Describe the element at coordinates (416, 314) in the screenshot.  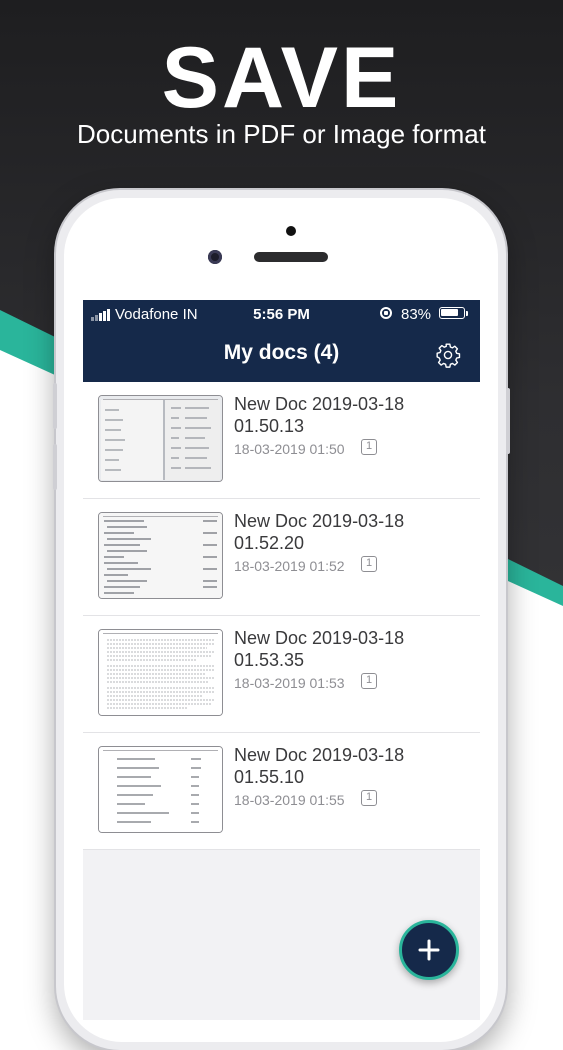
I see `battery-percentage: 83%` at that location.